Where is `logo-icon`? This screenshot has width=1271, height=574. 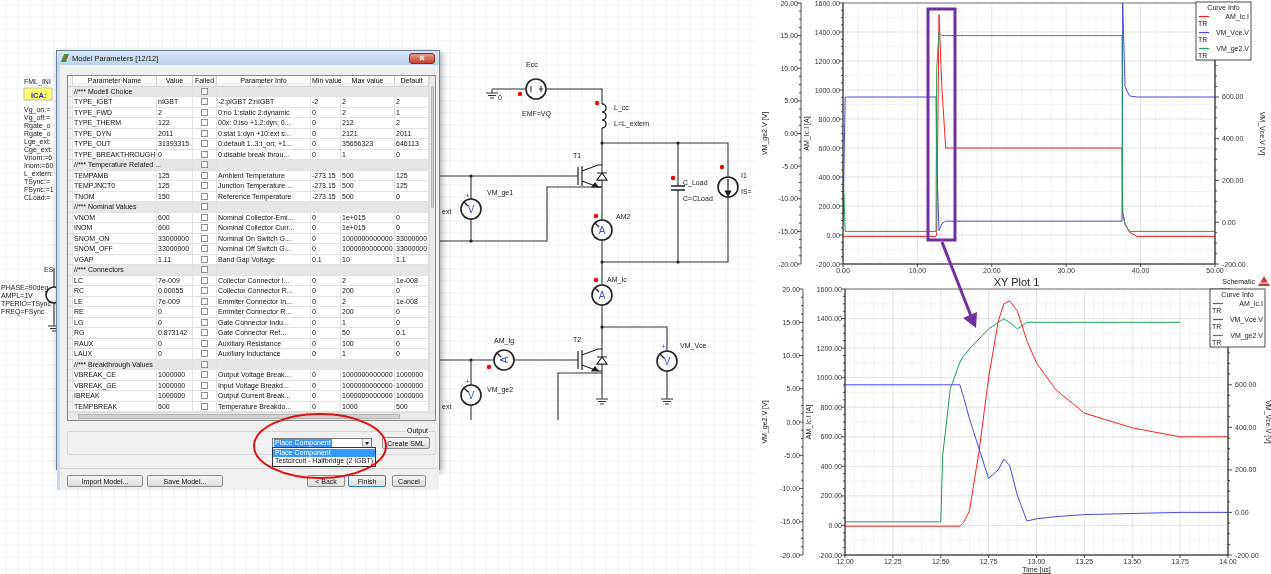 logo-icon is located at coordinates (1264, 281).